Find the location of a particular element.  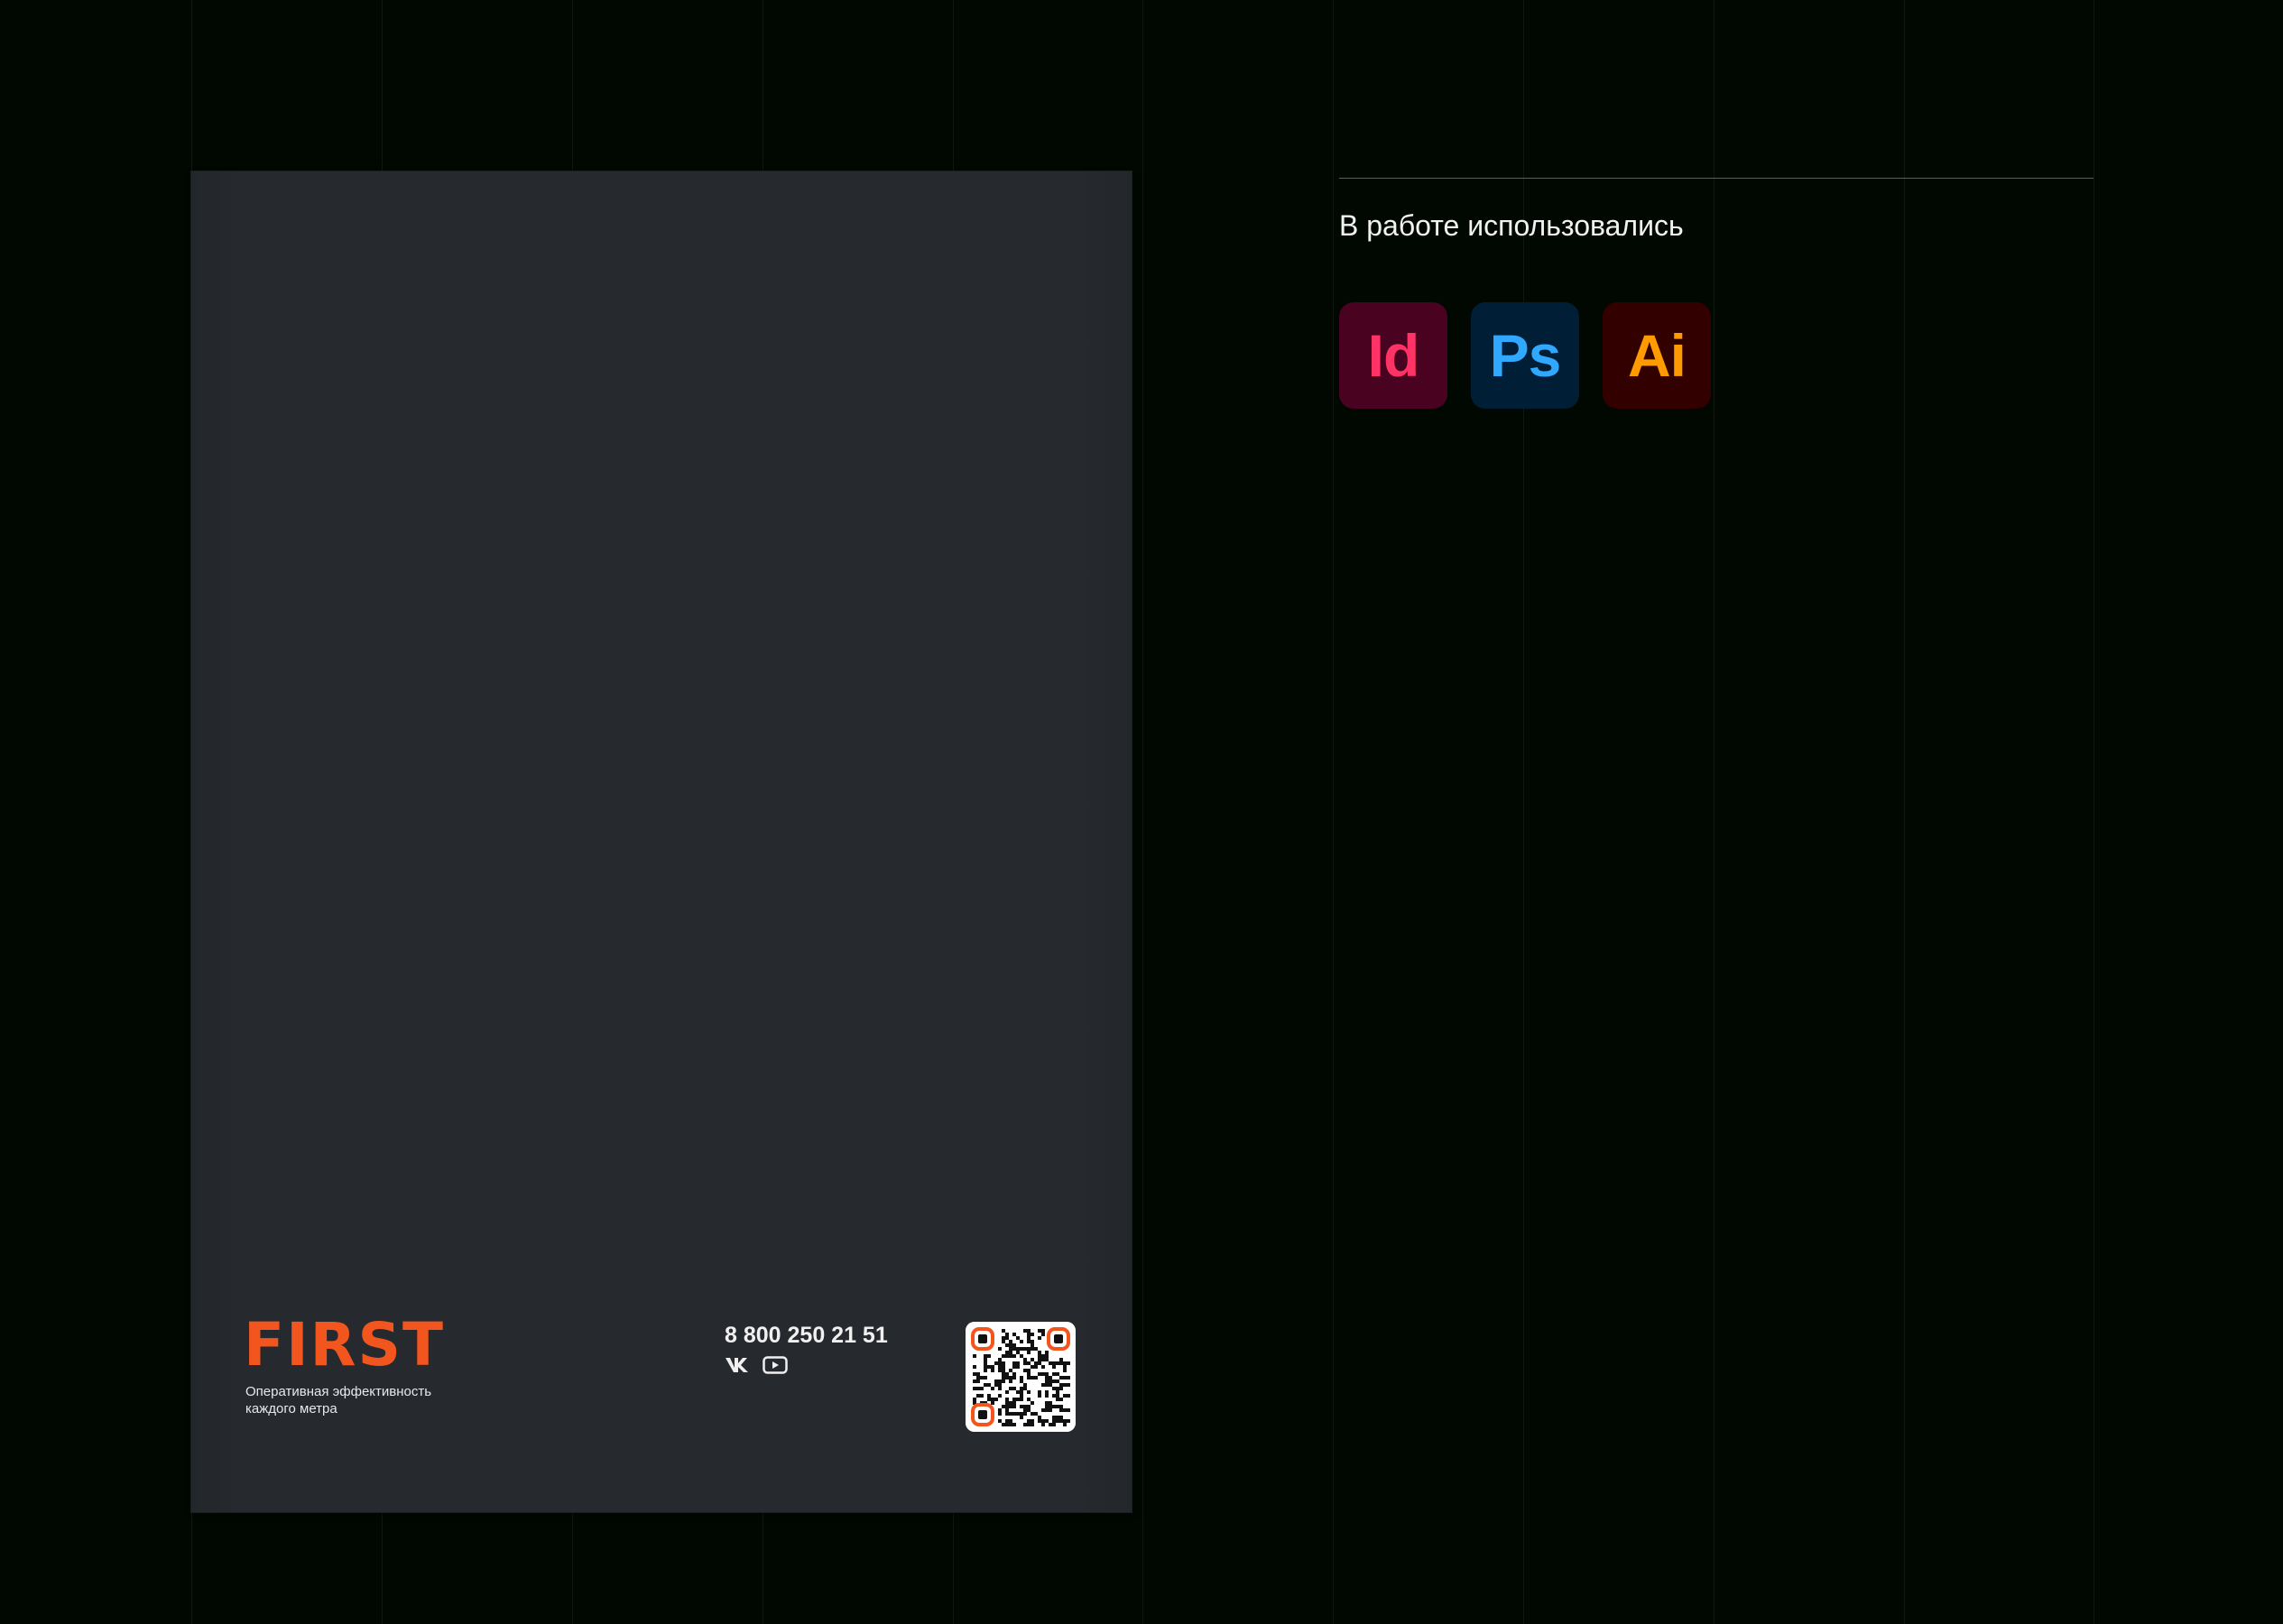

brand-tagline: Оперативная эффективность каждого метра is located at coordinates (380, 1400).